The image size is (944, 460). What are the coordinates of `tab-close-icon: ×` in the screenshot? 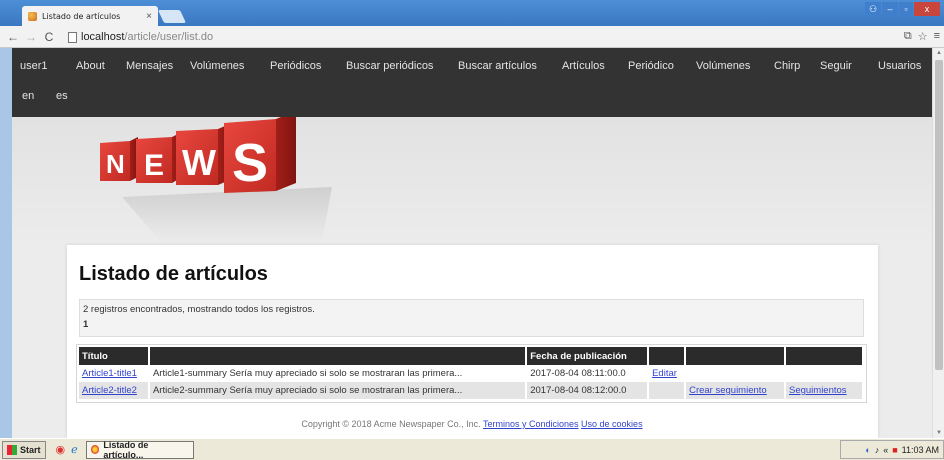 It's located at (149, 16).